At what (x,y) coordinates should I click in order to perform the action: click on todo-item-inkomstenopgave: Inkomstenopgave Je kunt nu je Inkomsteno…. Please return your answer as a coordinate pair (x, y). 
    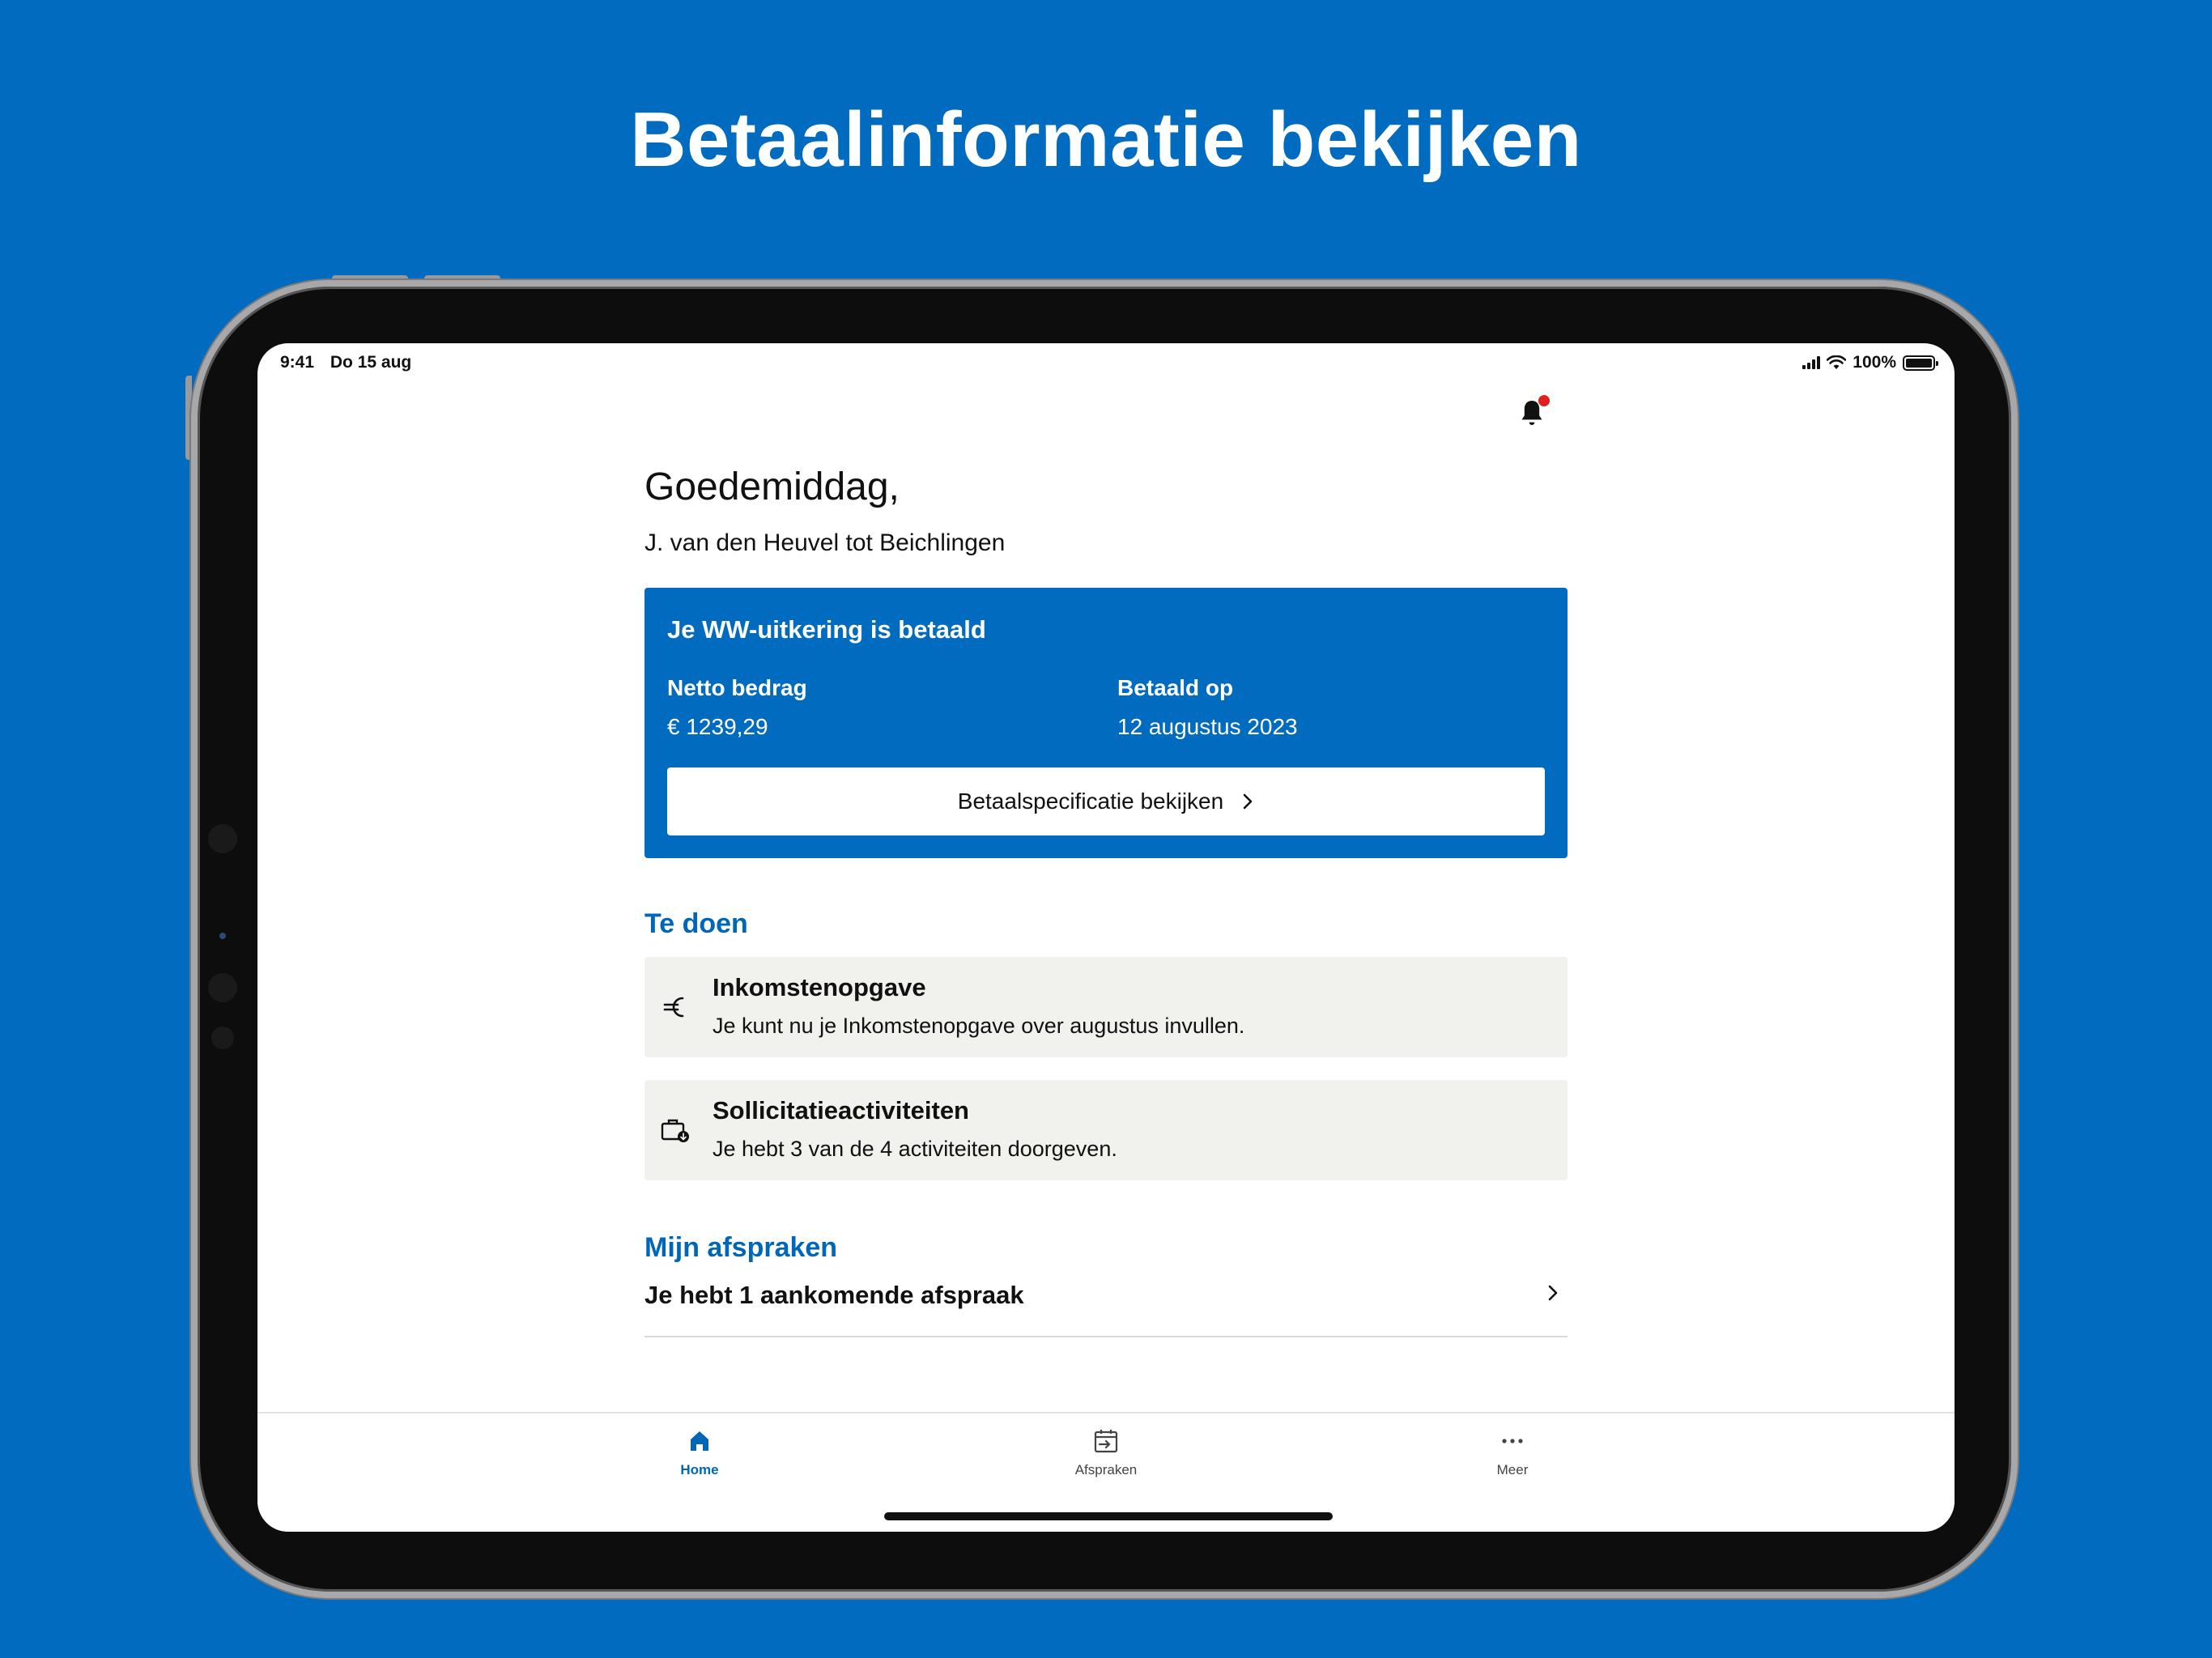
    Looking at the image, I should click on (1106, 1007).